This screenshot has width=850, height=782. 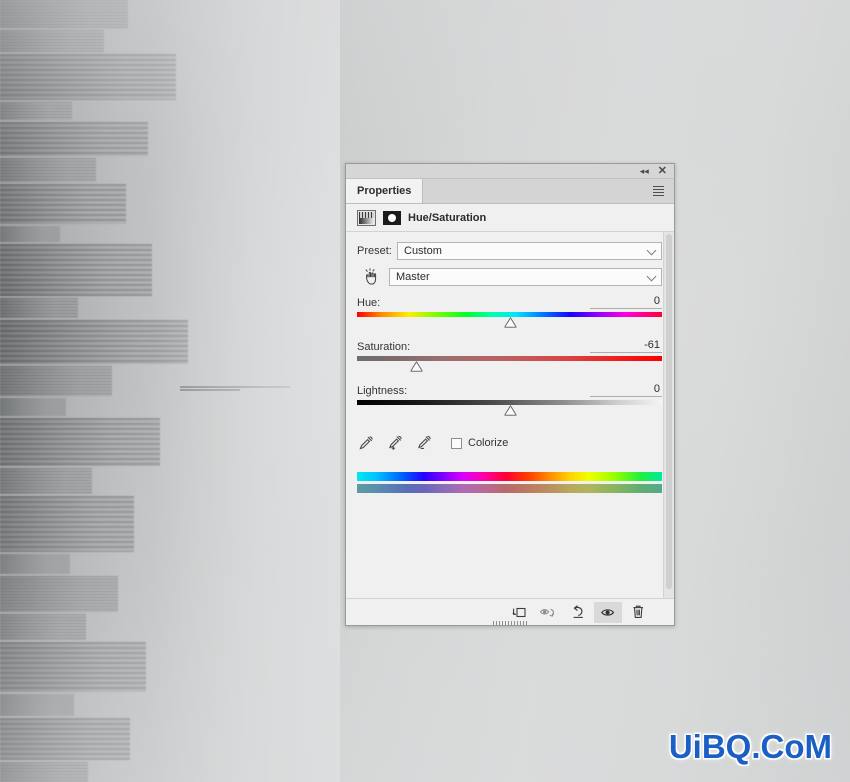 What do you see at coordinates (658, 191) in the screenshot?
I see `panel-menu-icon` at bounding box center [658, 191].